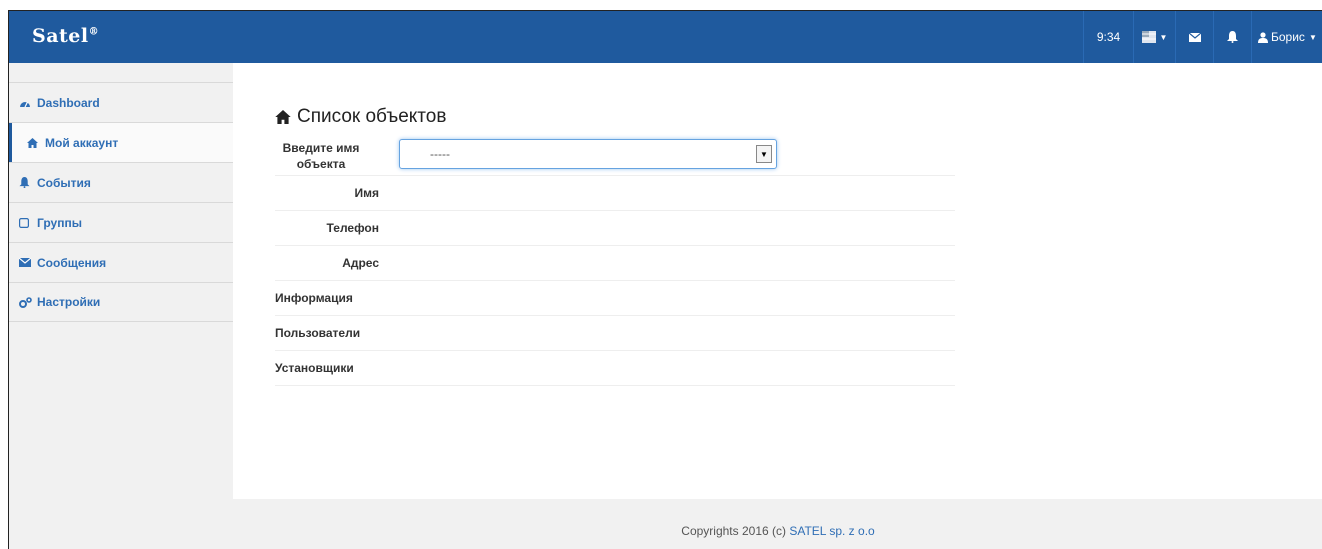  What do you see at coordinates (72, 262) in the screenshot?
I see `sidebar-item-label: Сообщения` at bounding box center [72, 262].